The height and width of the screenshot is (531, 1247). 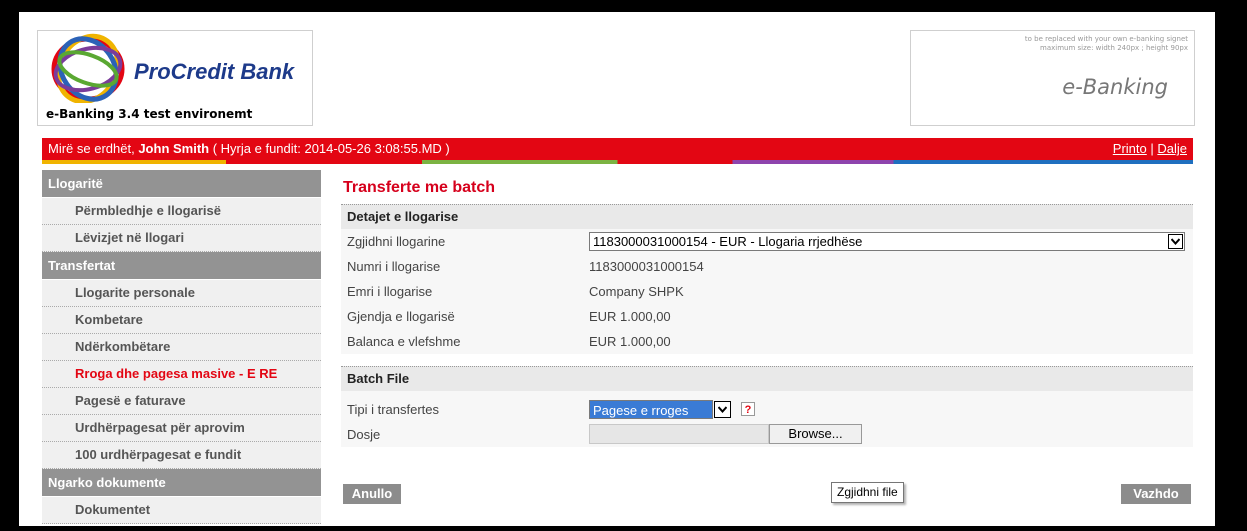 What do you see at coordinates (181, 483) in the screenshot?
I see `sidebar-header-upload-documents: Ngarko dokumente` at bounding box center [181, 483].